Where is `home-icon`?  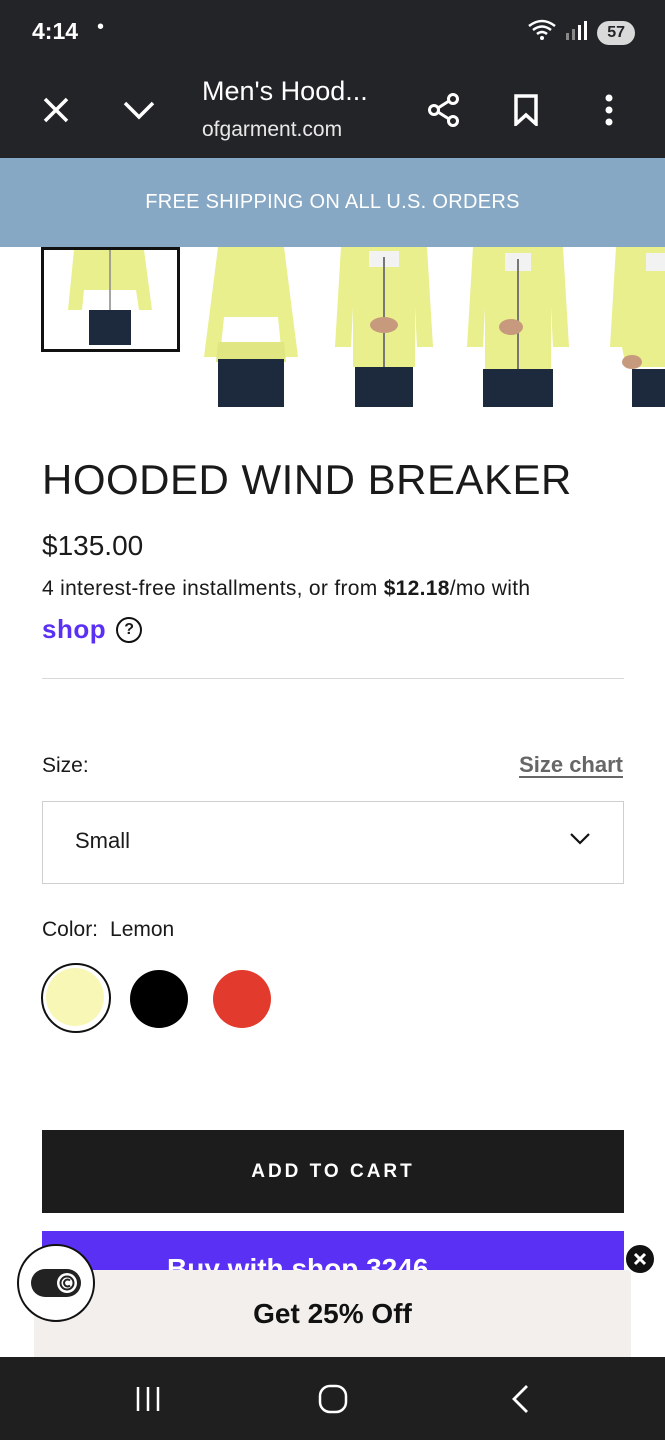
home-icon is located at coordinates (333, 1399).